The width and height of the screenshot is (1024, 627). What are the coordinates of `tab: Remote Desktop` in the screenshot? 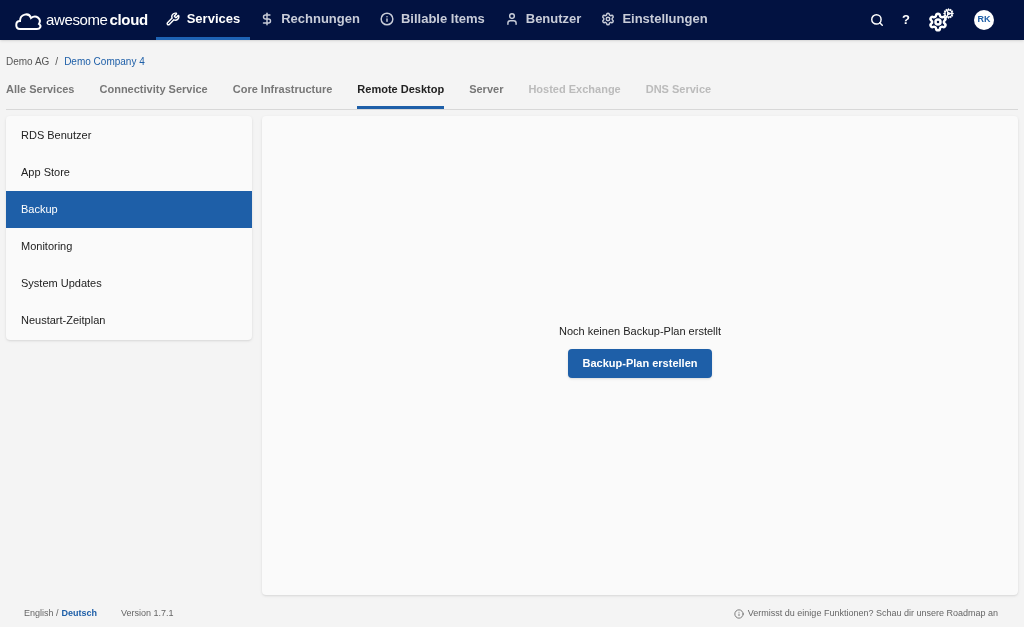 It's located at (401, 95).